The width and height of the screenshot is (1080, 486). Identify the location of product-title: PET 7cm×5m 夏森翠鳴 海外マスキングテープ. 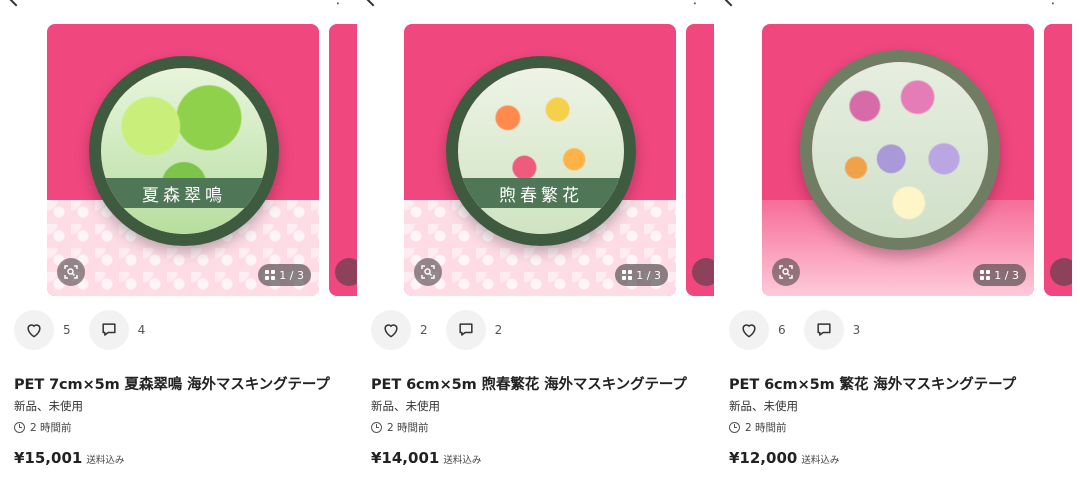
(185, 383).